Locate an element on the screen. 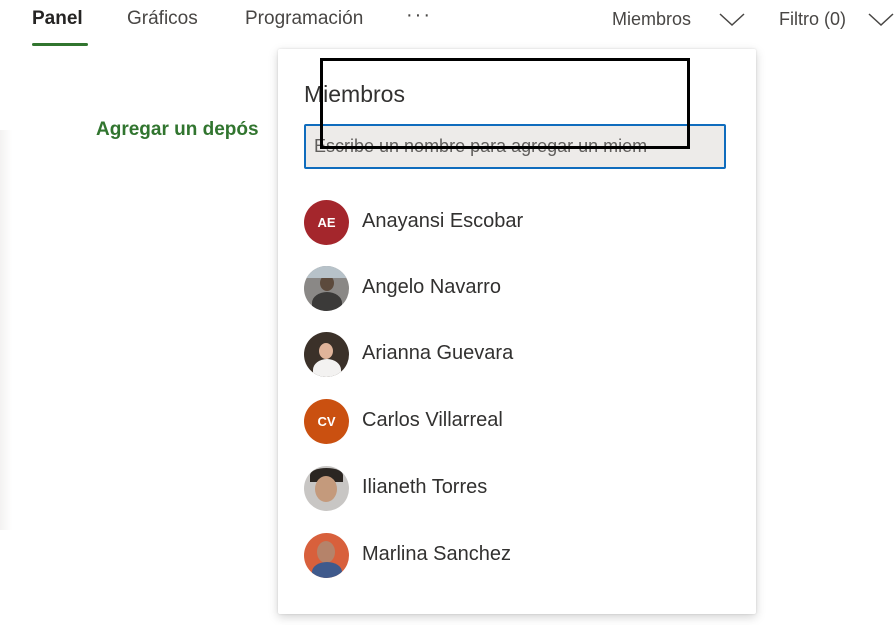 The image size is (896, 625). add-bucket-link: Agregar un depós is located at coordinates (187, 130).